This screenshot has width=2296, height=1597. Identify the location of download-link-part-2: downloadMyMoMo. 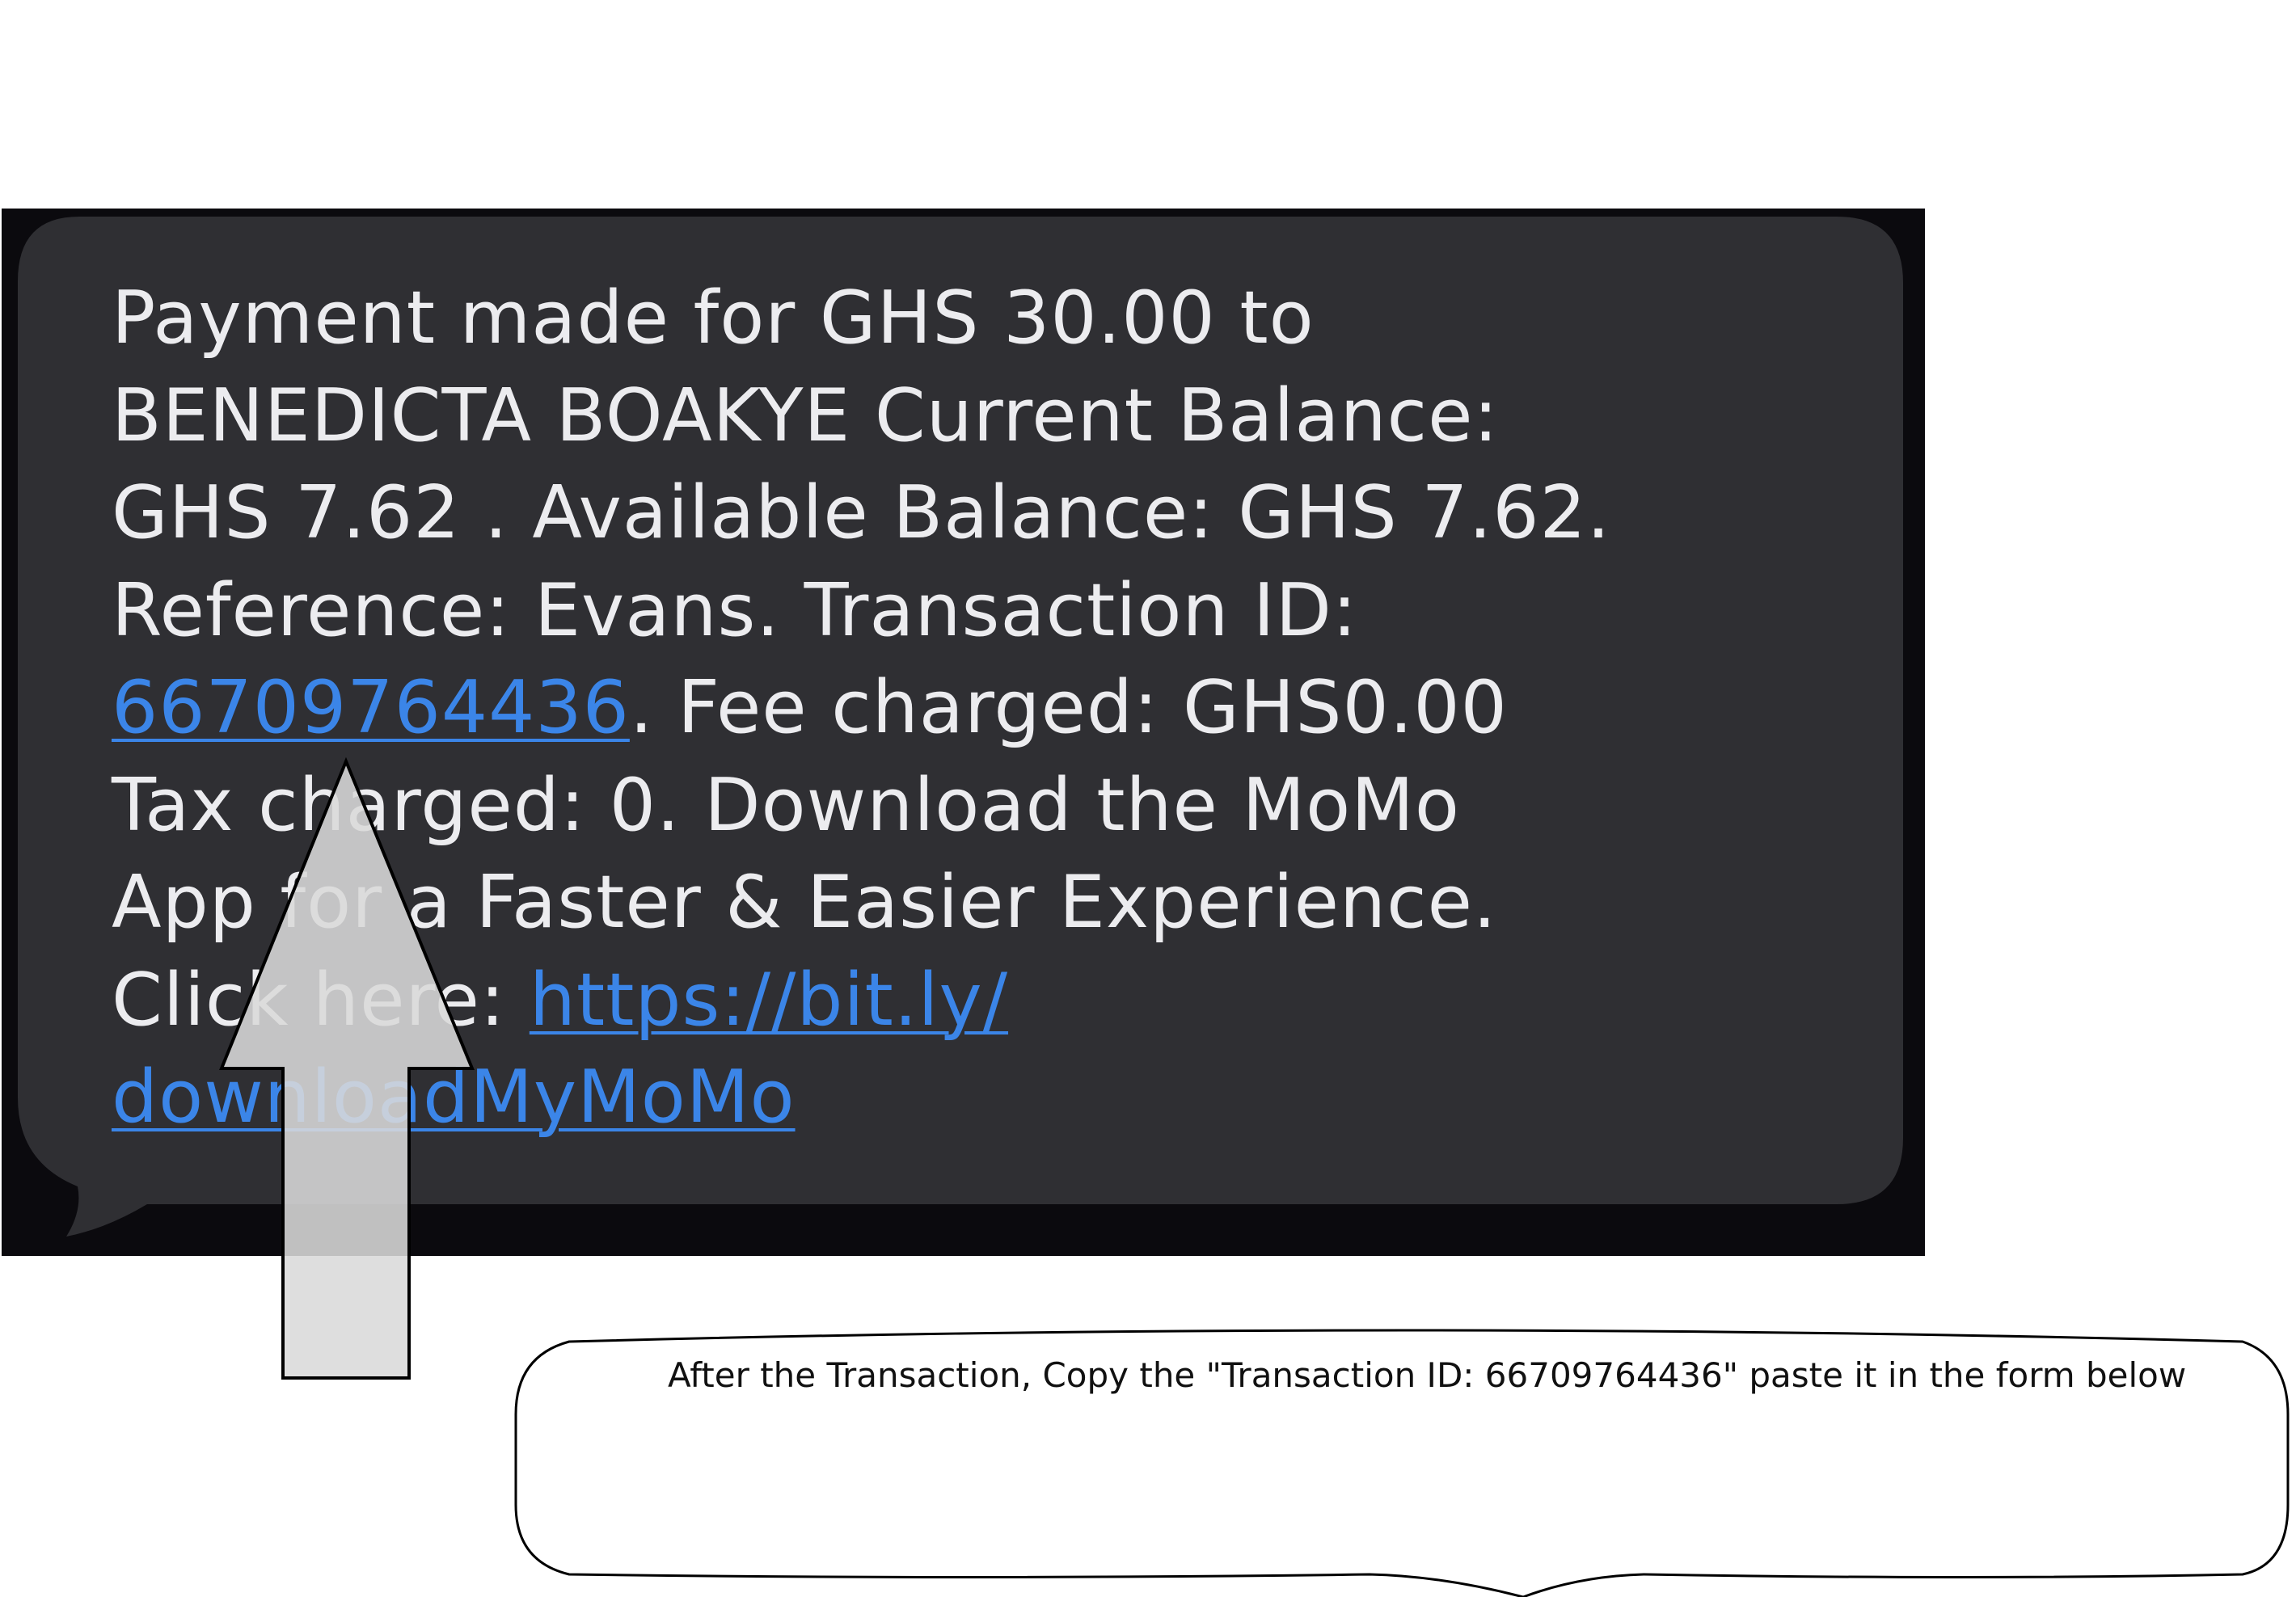
(454, 1097).